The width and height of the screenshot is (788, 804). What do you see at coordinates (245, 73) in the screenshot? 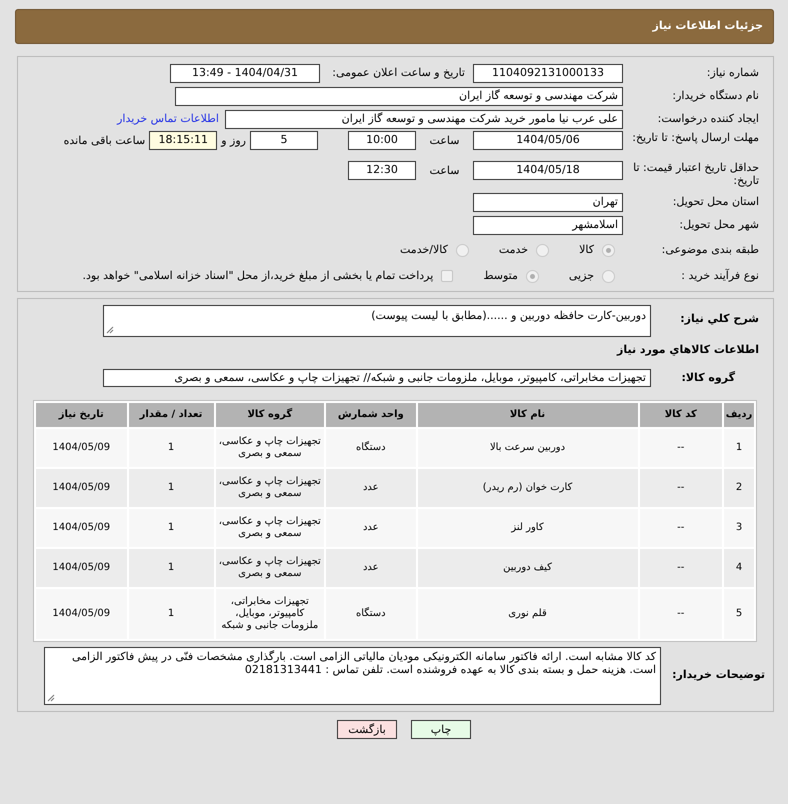
I see `input-field: 1404/04/31 - 13:49` at bounding box center [245, 73].